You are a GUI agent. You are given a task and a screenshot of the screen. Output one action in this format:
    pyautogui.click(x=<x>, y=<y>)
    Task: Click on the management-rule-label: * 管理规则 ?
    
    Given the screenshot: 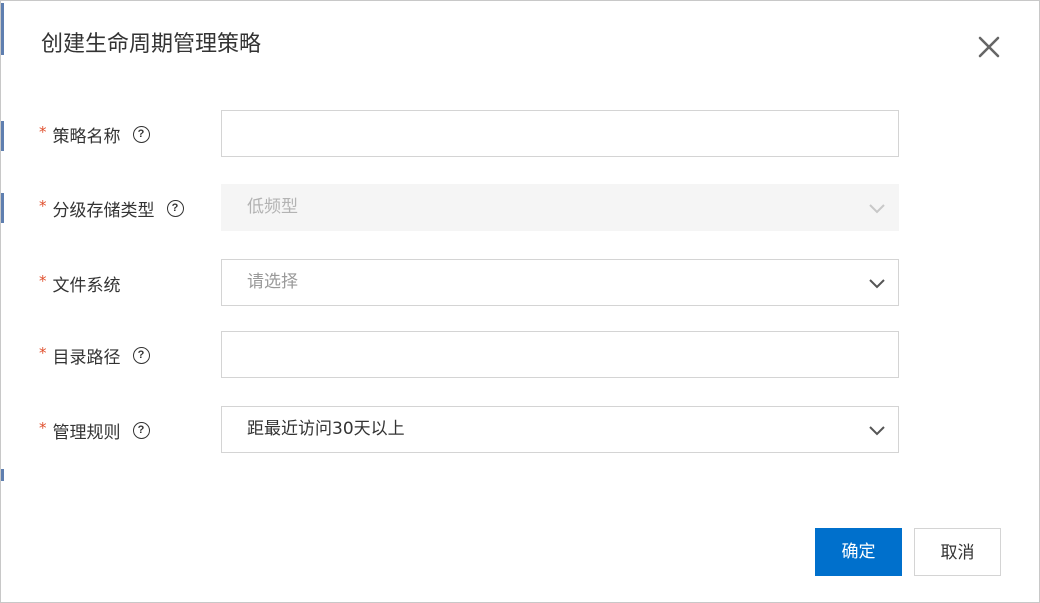 What is the action you would take?
    pyautogui.click(x=94, y=430)
    